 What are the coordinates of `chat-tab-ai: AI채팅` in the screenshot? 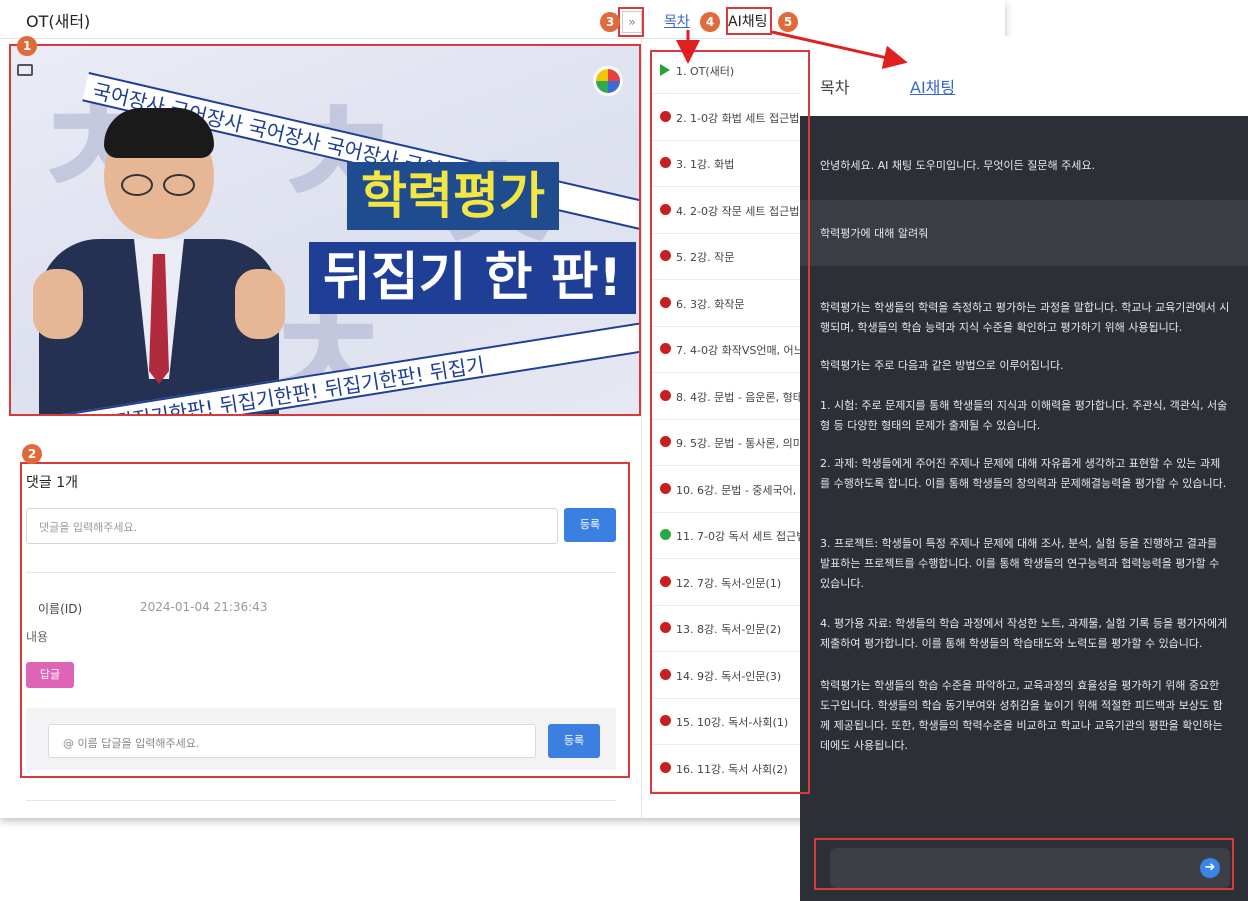 It's located at (932, 86).